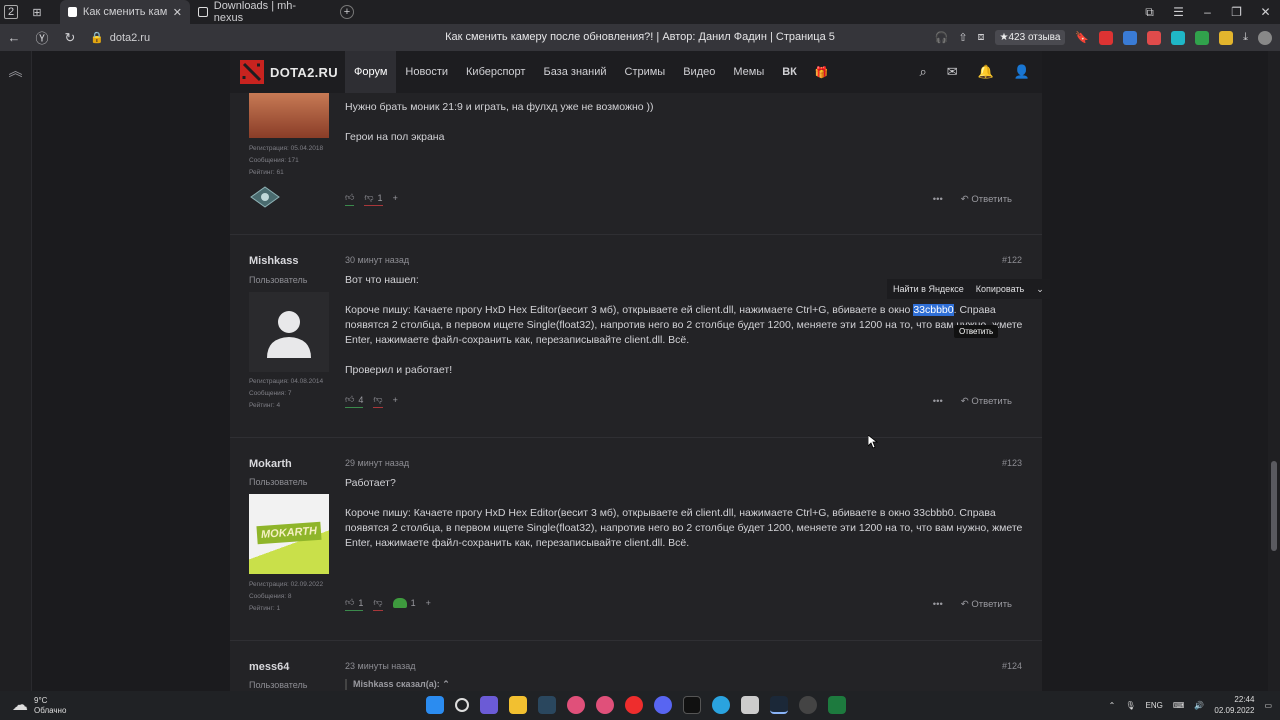 The width and height of the screenshot is (1280, 720). What do you see at coordinates (489, 705) in the screenshot?
I see `teams-icon` at bounding box center [489, 705].